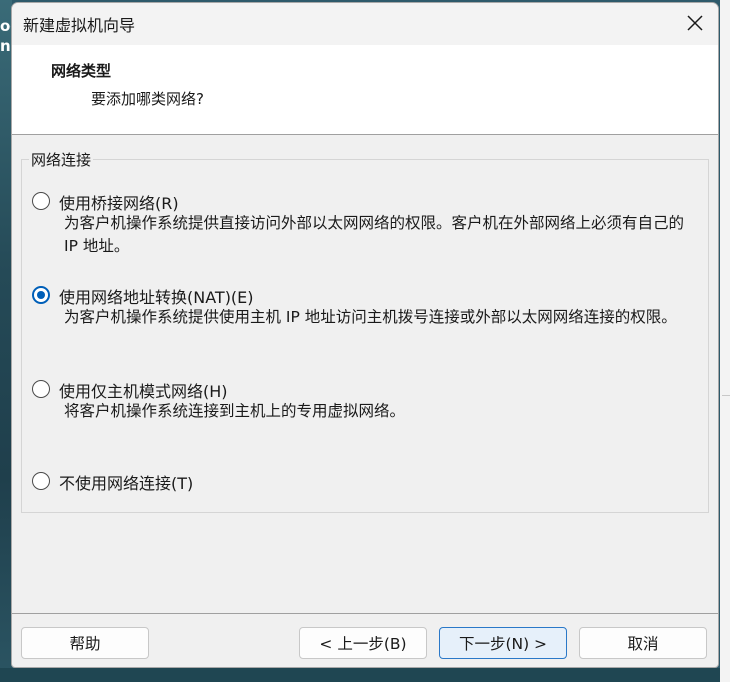 The width and height of the screenshot is (730, 682). I want to click on back-button: < 上一步(B), so click(363, 643).